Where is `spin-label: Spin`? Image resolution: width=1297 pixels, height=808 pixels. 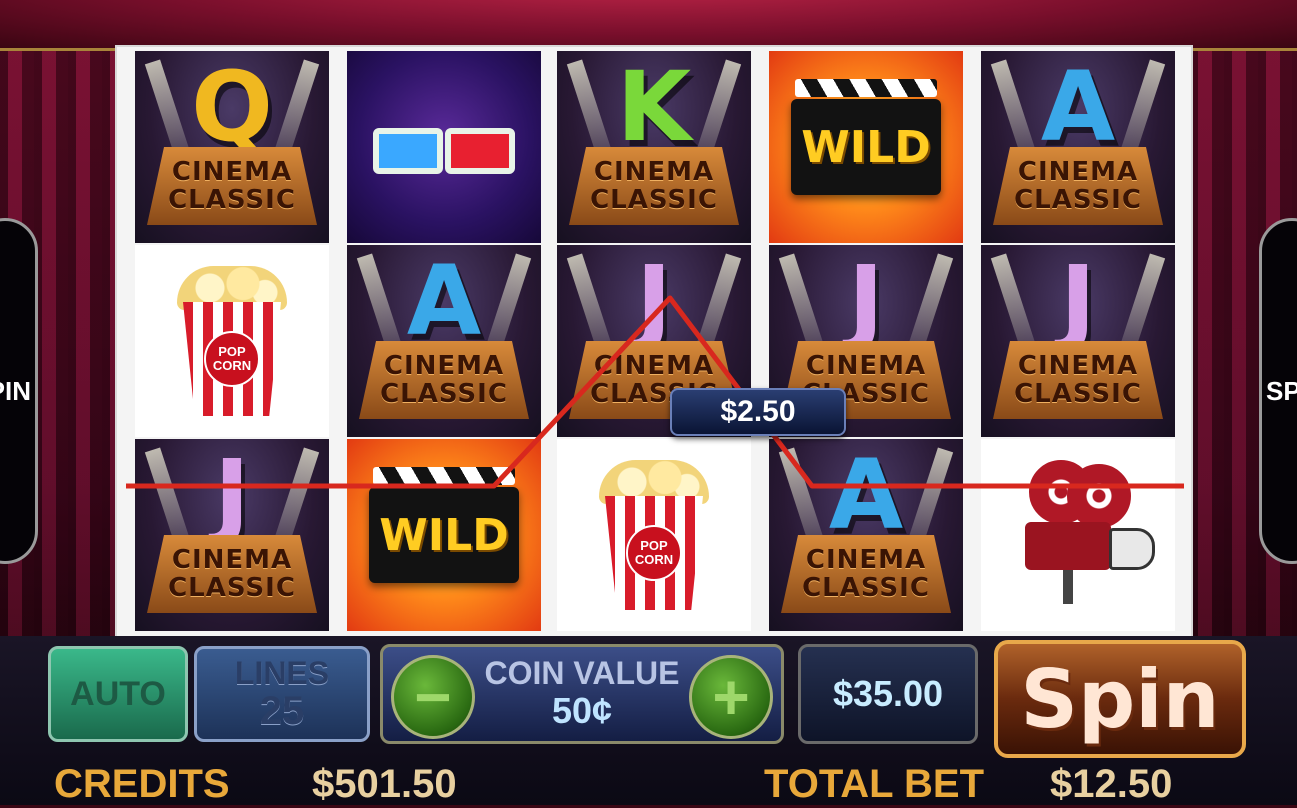 spin-label: Spin is located at coordinates (1120, 699).